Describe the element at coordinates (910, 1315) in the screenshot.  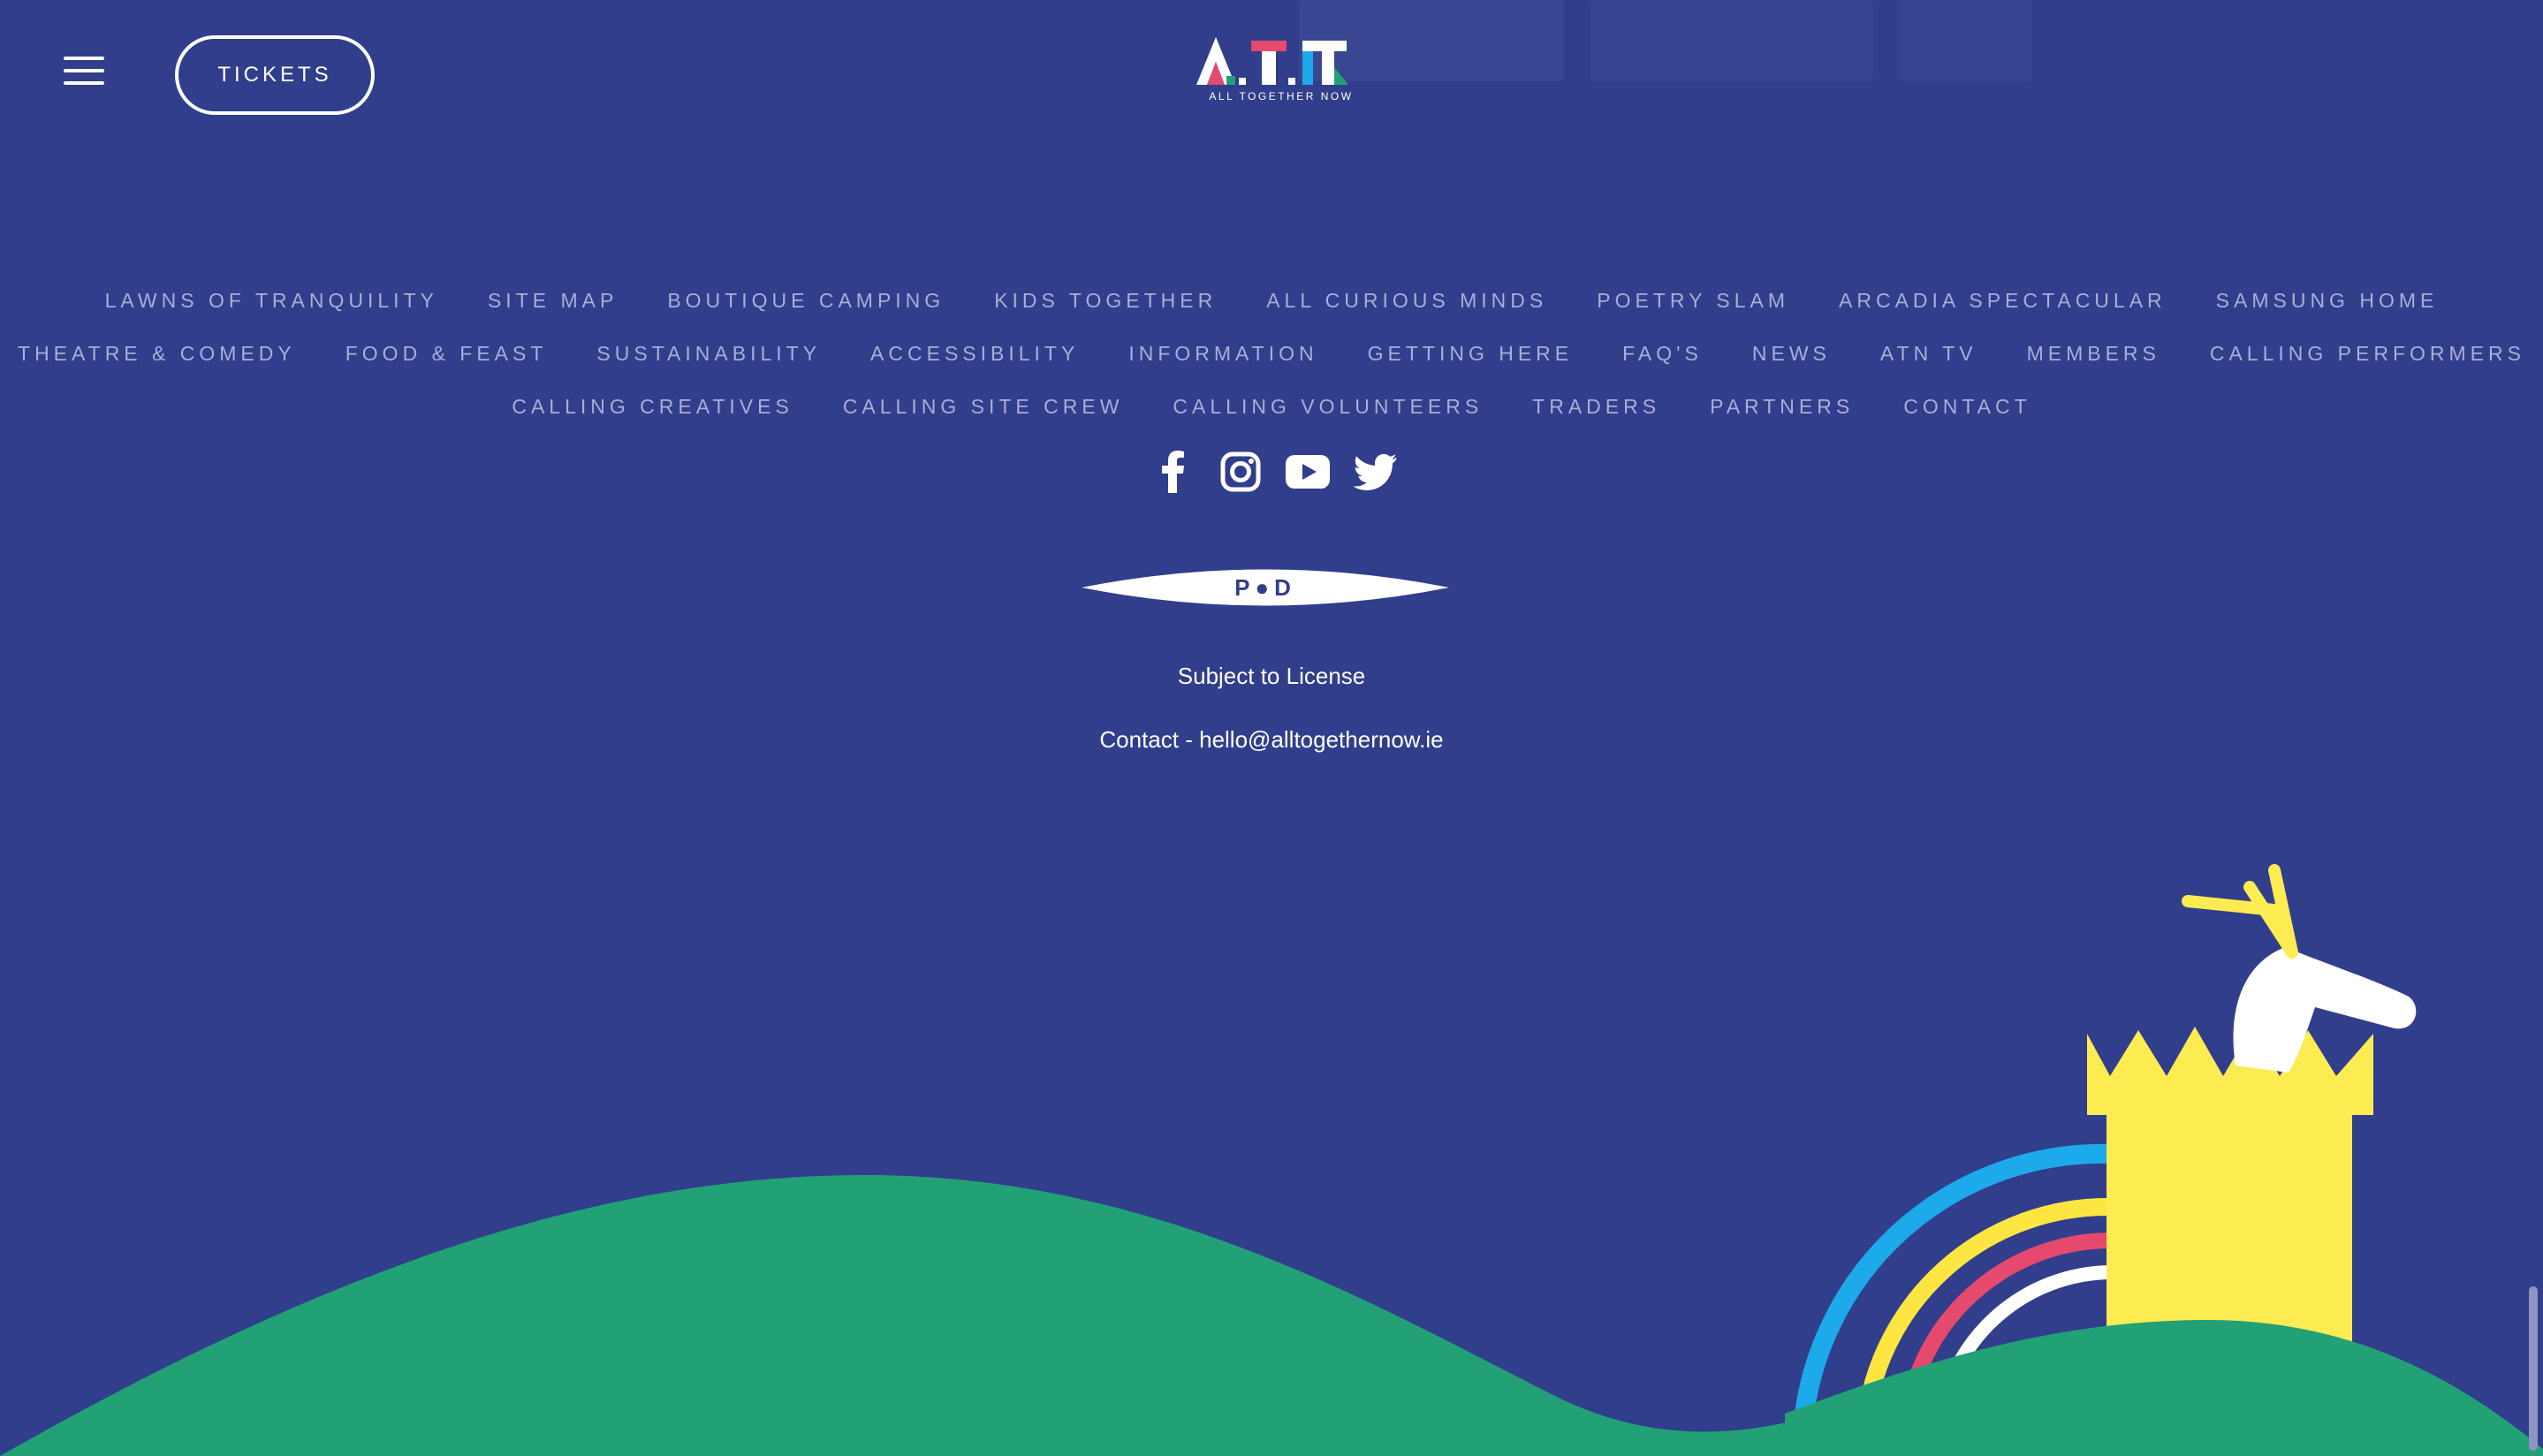
I see `hill-left` at that location.